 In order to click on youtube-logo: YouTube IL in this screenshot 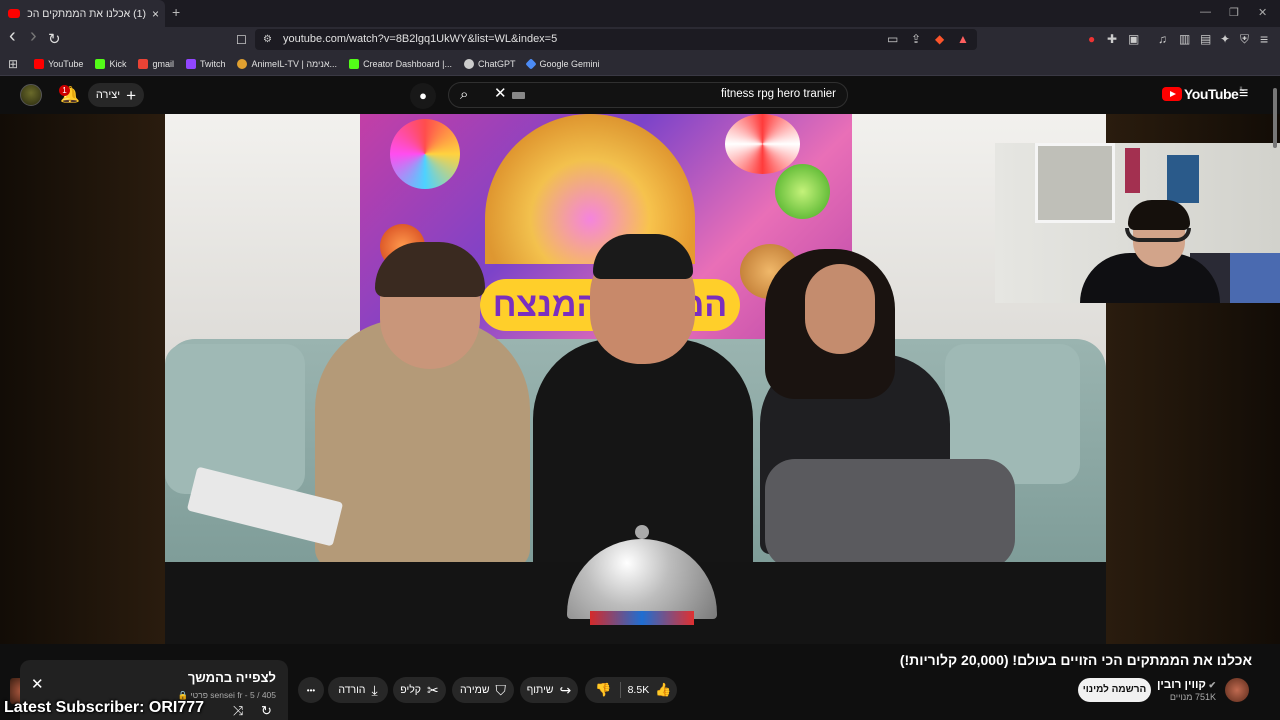, I will do `click(1203, 94)`.